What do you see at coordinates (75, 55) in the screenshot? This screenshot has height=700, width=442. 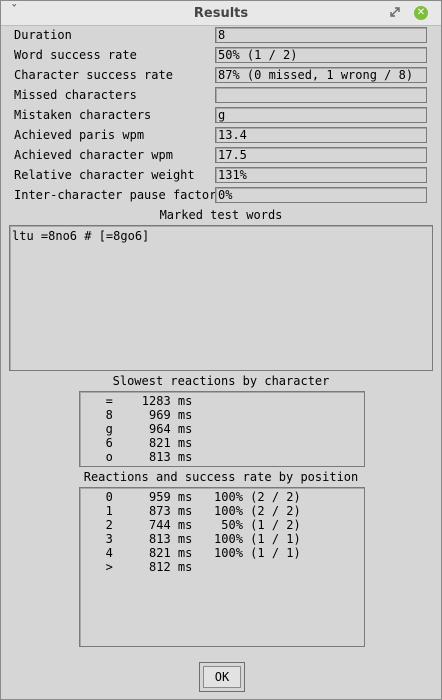 I see `field-label: Word success rate` at bounding box center [75, 55].